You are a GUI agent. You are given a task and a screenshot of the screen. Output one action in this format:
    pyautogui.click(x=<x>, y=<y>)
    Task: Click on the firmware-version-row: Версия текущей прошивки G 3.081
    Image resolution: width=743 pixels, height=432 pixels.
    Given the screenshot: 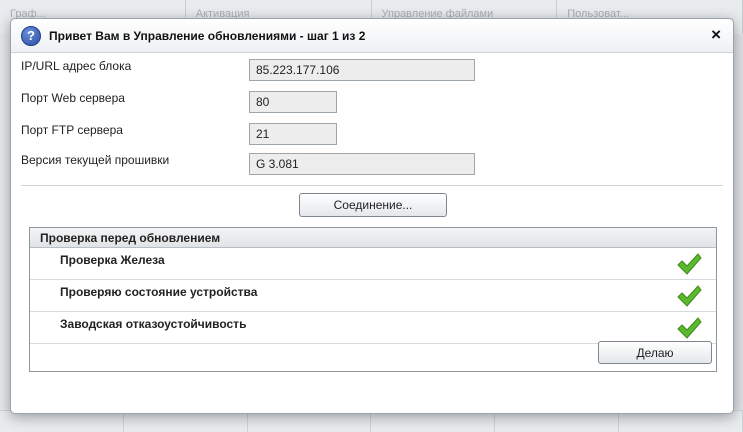 What is the action you would take?
    pyautogui.click(x=248, y=164)
    